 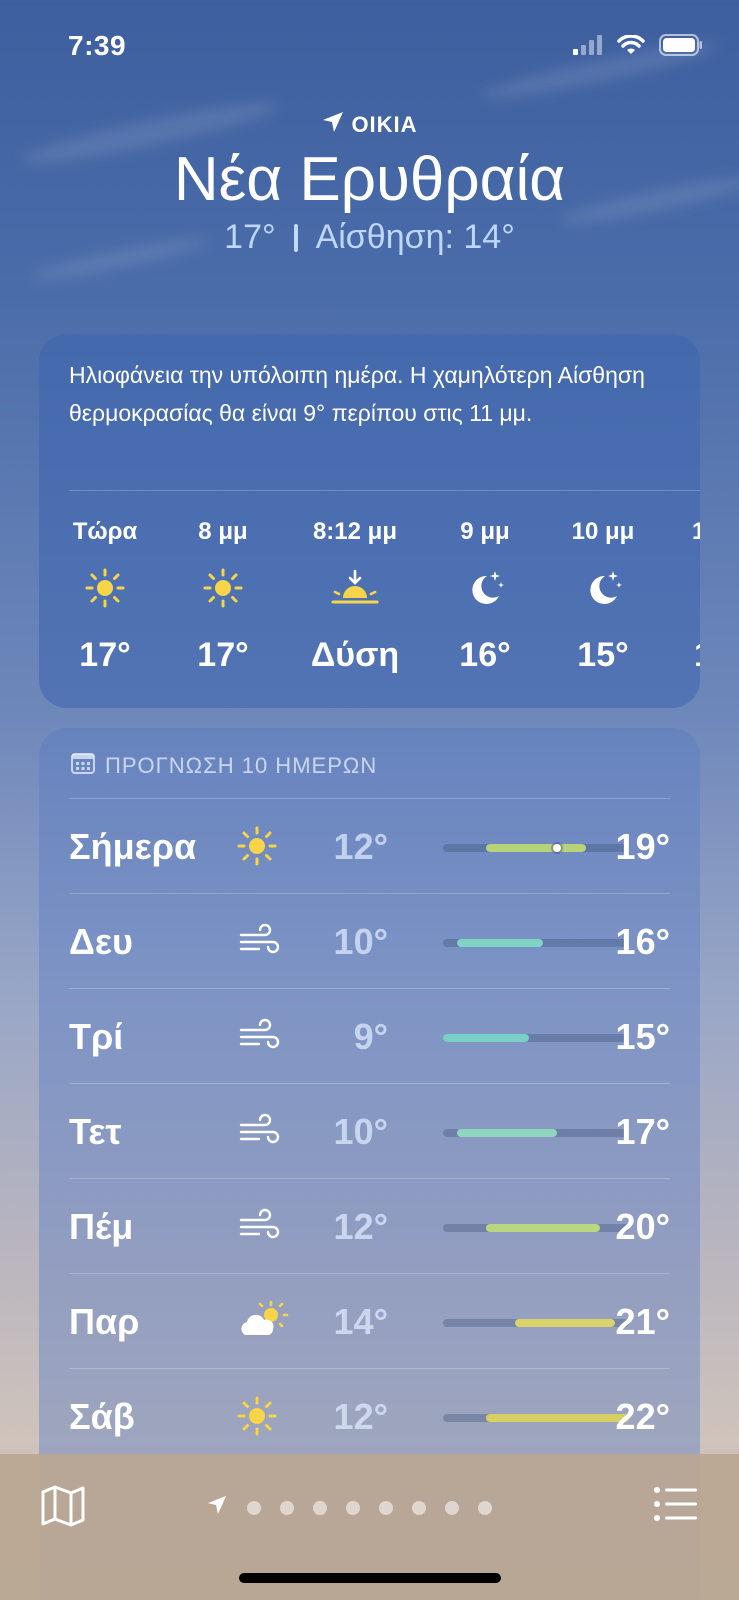 I want to click on forecast-header: ΠΡΟΓΝΩΣΗ 10 ΗΜΕΡΩΝ, so click(x=224, y=766).